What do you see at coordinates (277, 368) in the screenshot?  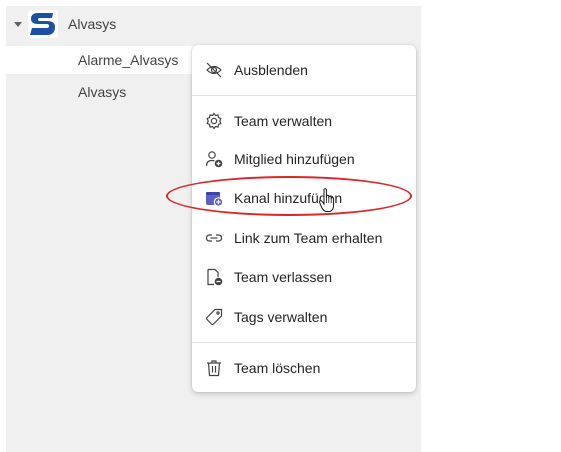 I see `menu-item-label: Team löschen` at bounding box center [277, 368].